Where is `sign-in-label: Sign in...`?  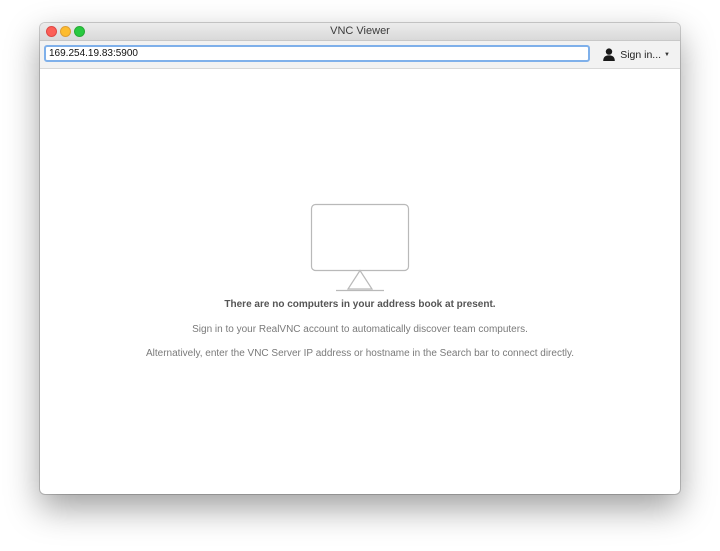
sign-in-label: Sign in... is located at coordinates (641, 54).